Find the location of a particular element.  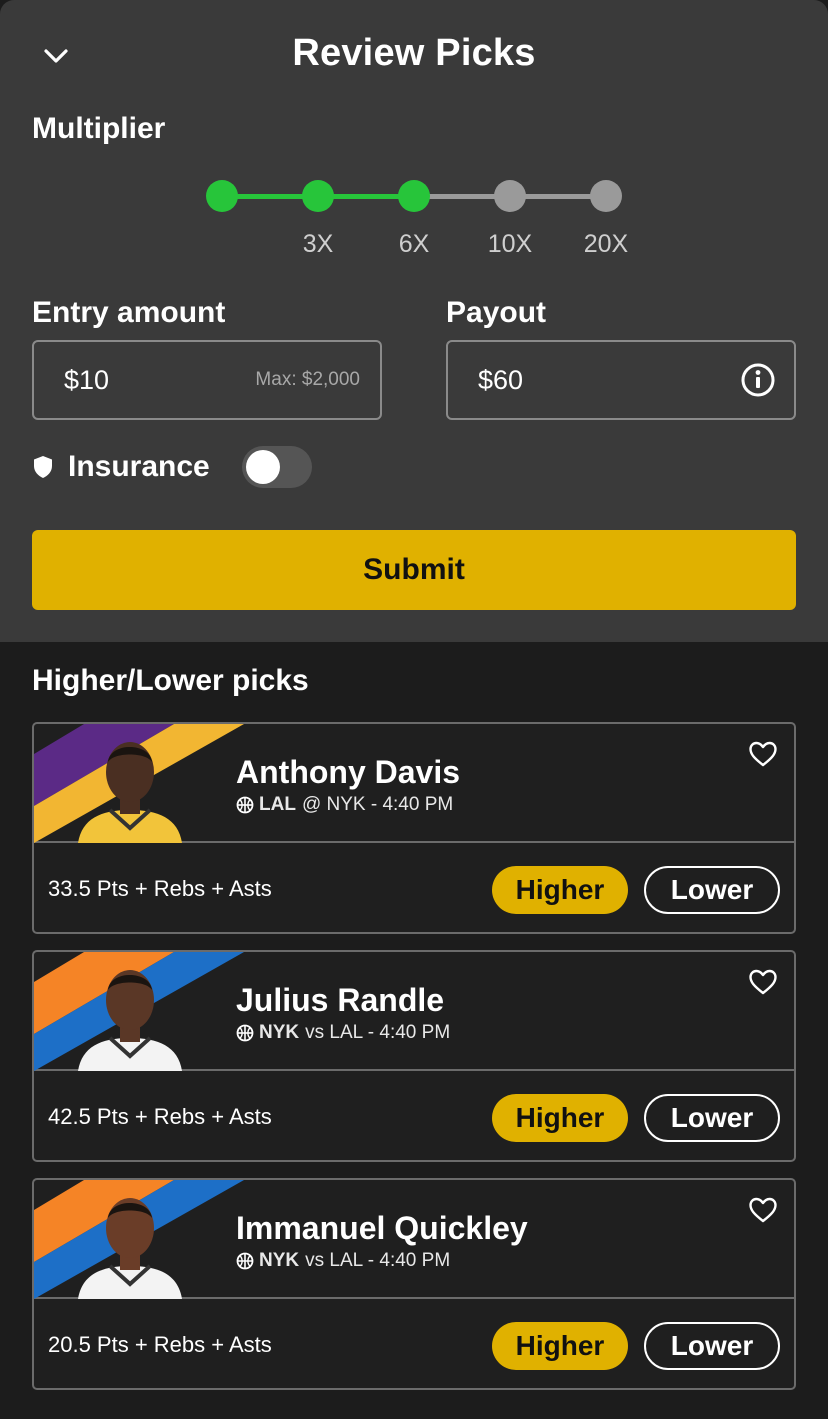

player-name: Anthony Davis is located at coordinates (348, 772).